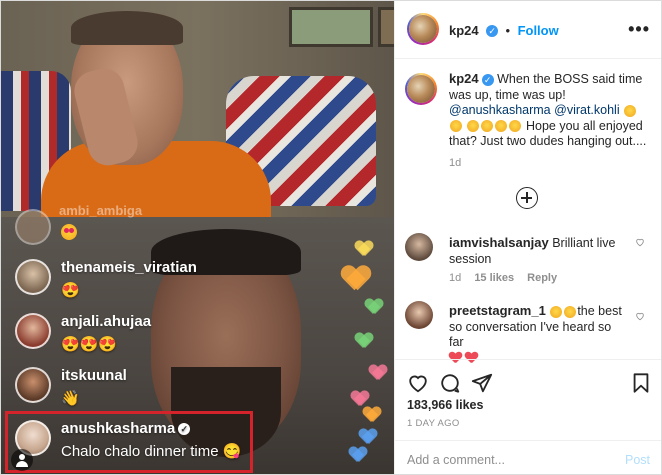  What do you see at coordinates (450, 383) in the screenshot?
I see `comment-bubble-icon` at bounding box center [450, 383].